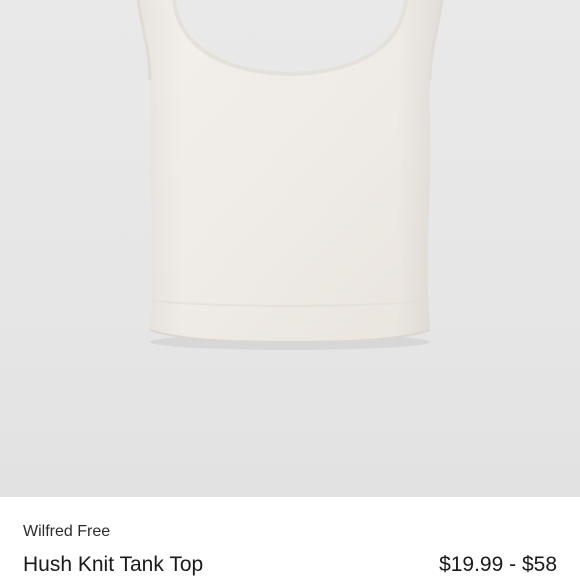 The image size is (580, 580). I want to click on product-title: Hush Knit Tank Top, so click(113, 565).